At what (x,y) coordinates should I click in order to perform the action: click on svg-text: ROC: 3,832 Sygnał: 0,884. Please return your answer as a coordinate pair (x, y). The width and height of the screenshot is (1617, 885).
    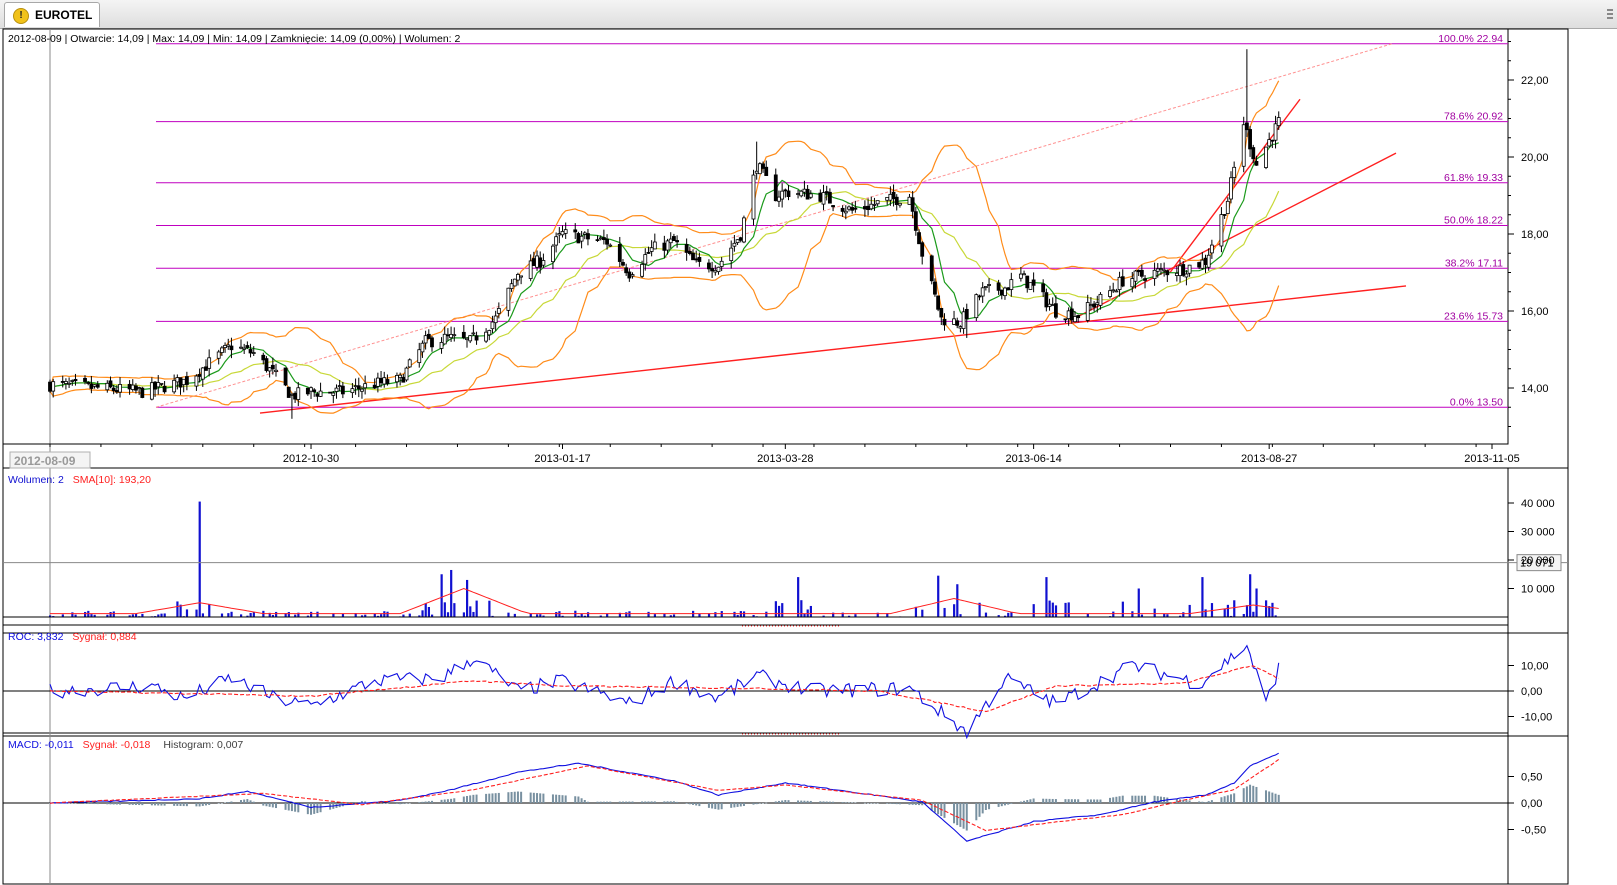
    Looking at the image, I should click on (72, 637).